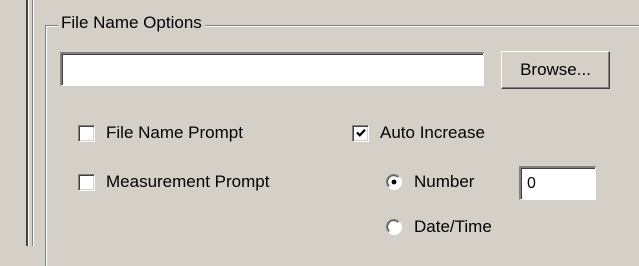  Describe the element at coordinates (13, 123) in the screenshot. I see `left-panel-edge` at that location.